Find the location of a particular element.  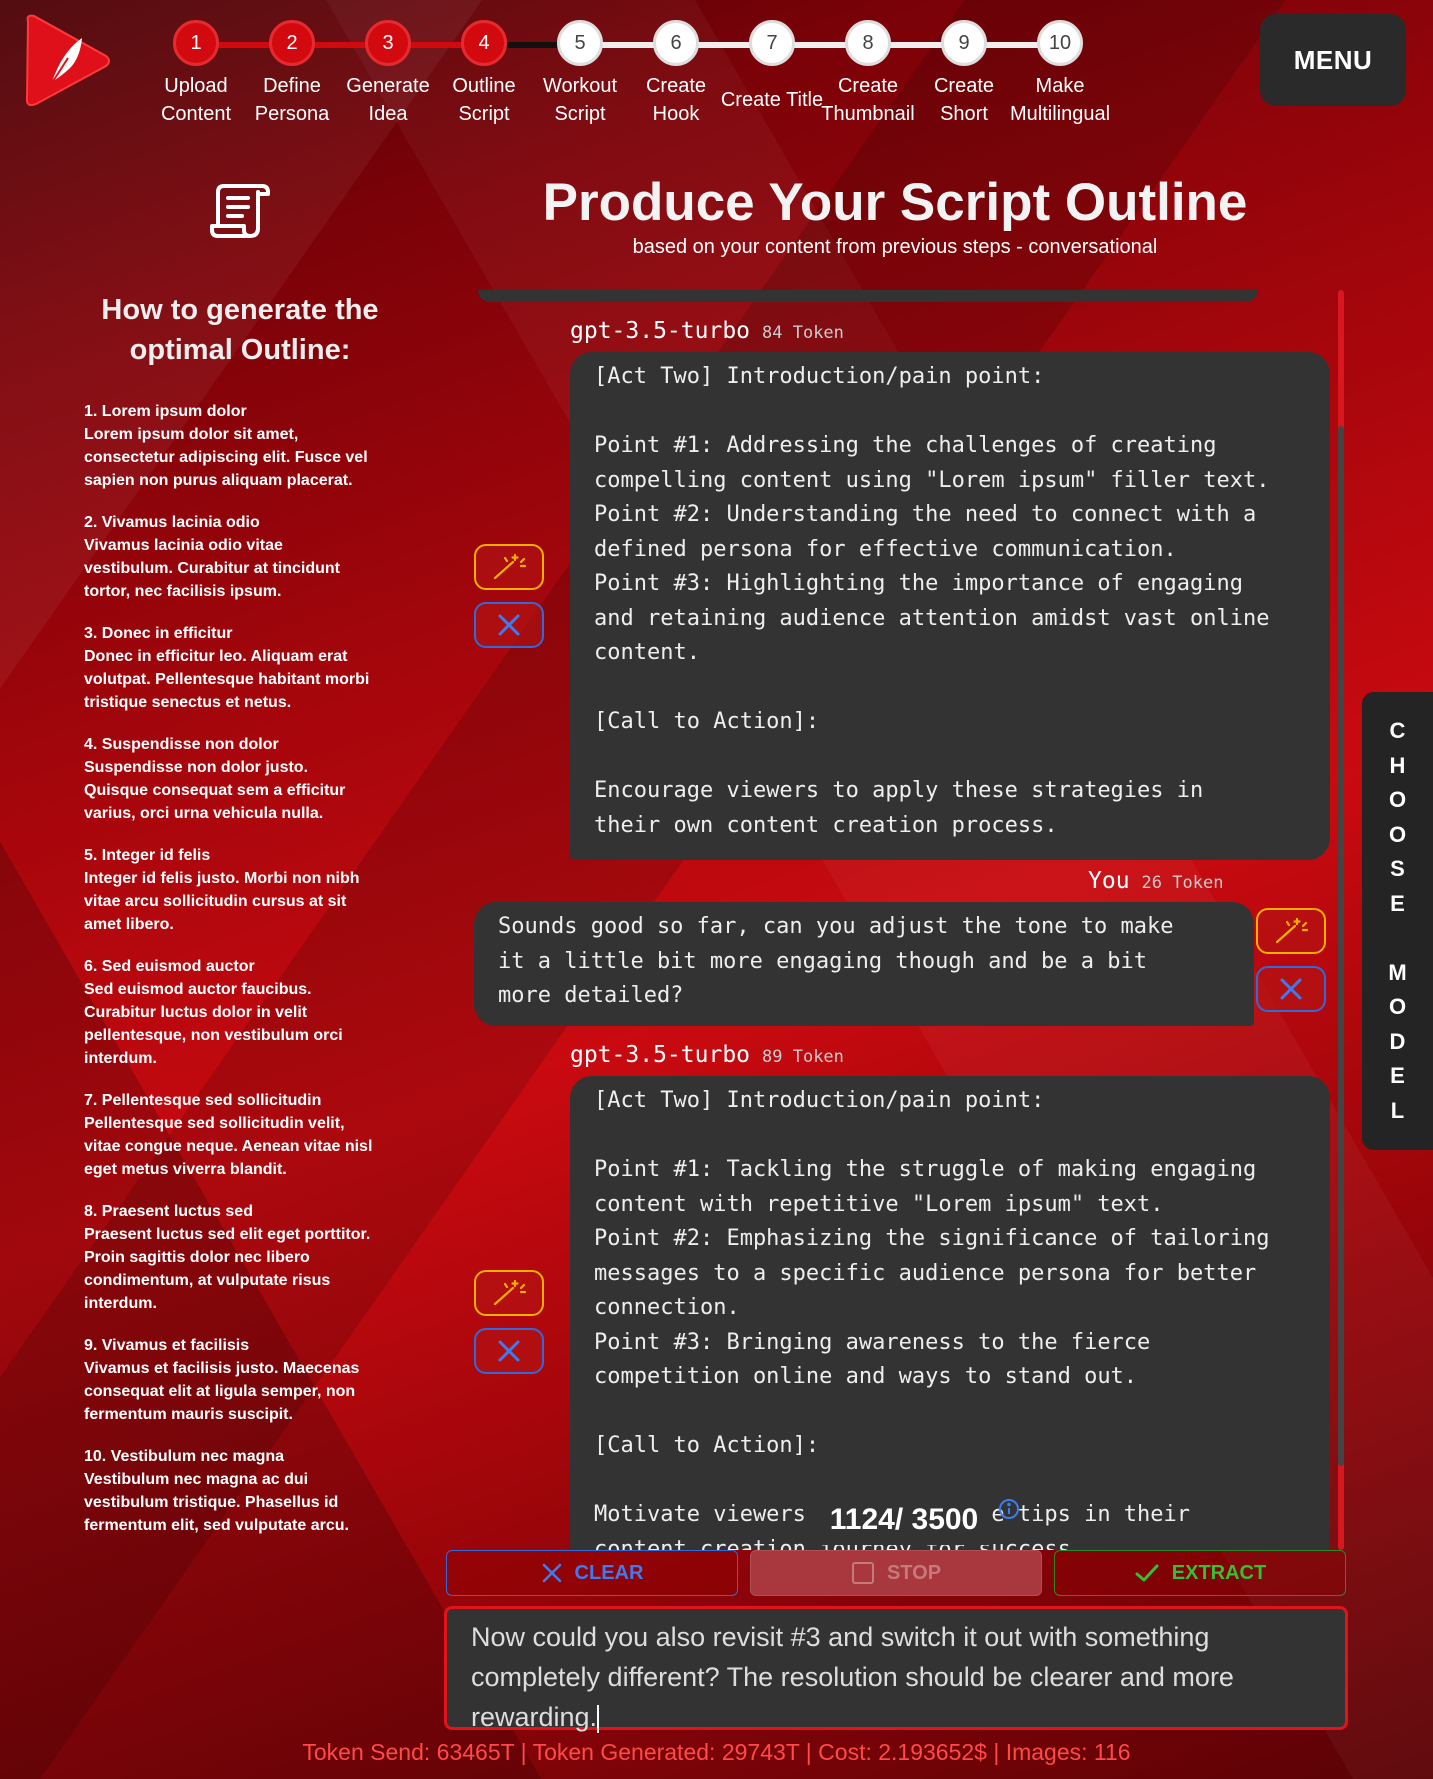

choose-model-tab: CHOOSEMODEL is located at coordinates (1397, 921).